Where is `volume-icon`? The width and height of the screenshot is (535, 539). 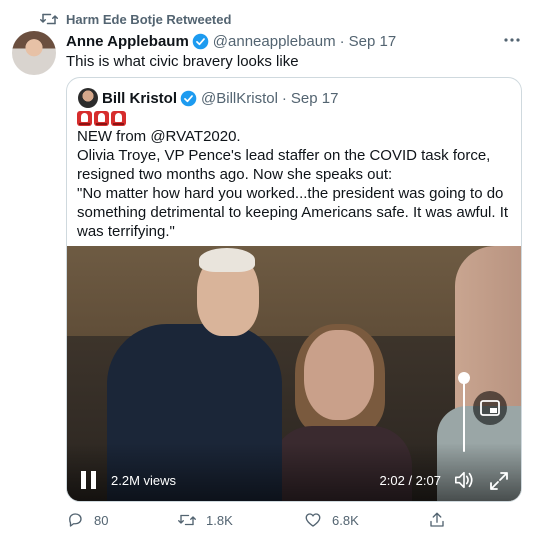
volume-icon is located at coordinates (464, 480).